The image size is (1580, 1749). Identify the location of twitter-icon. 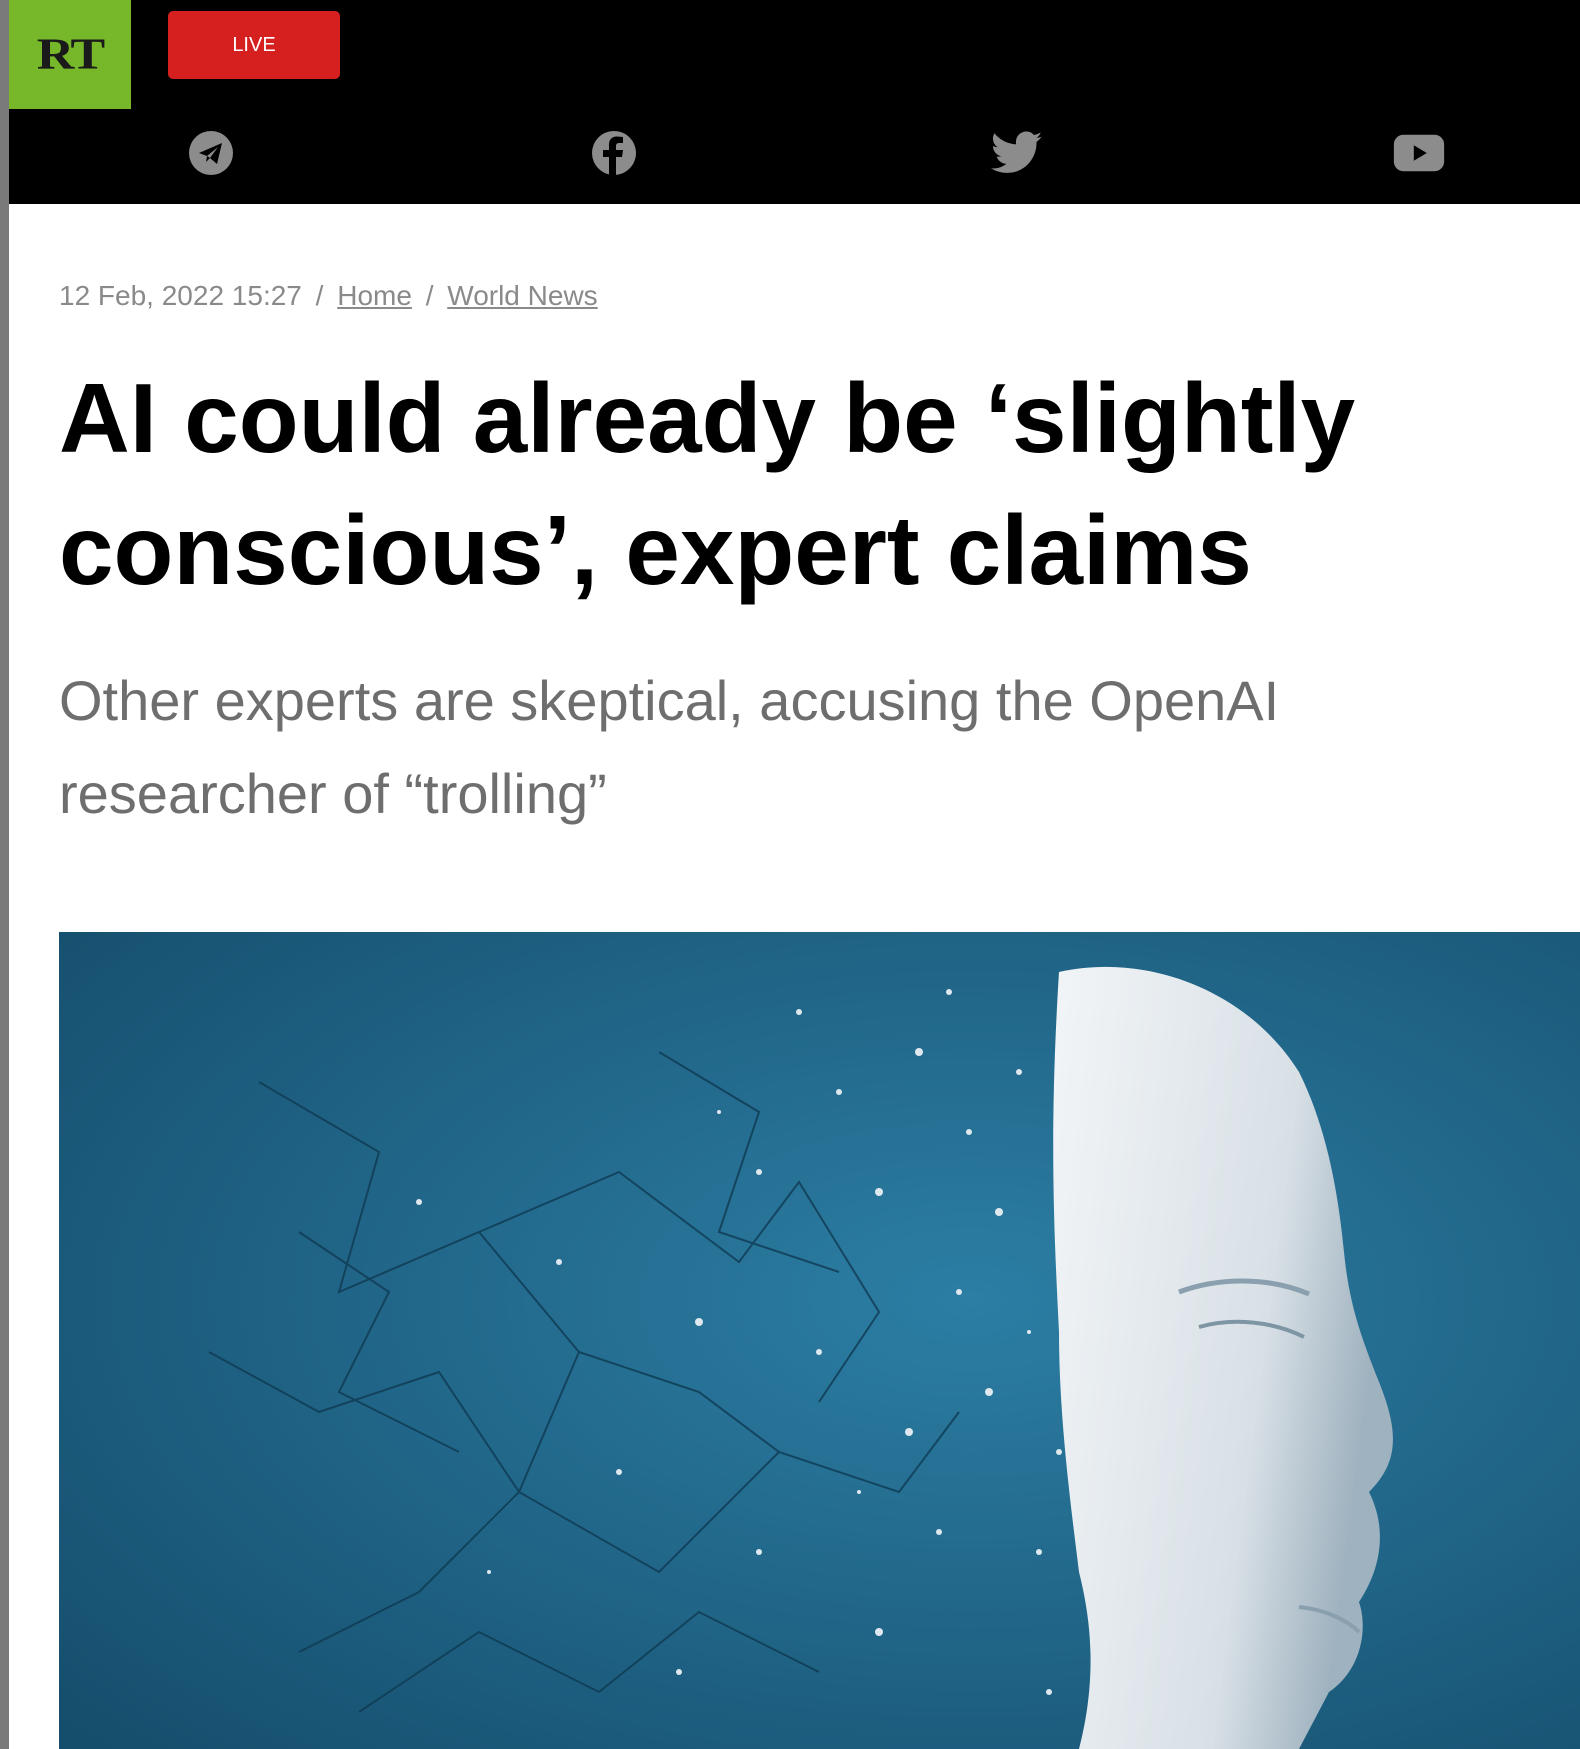
(1017, 153).